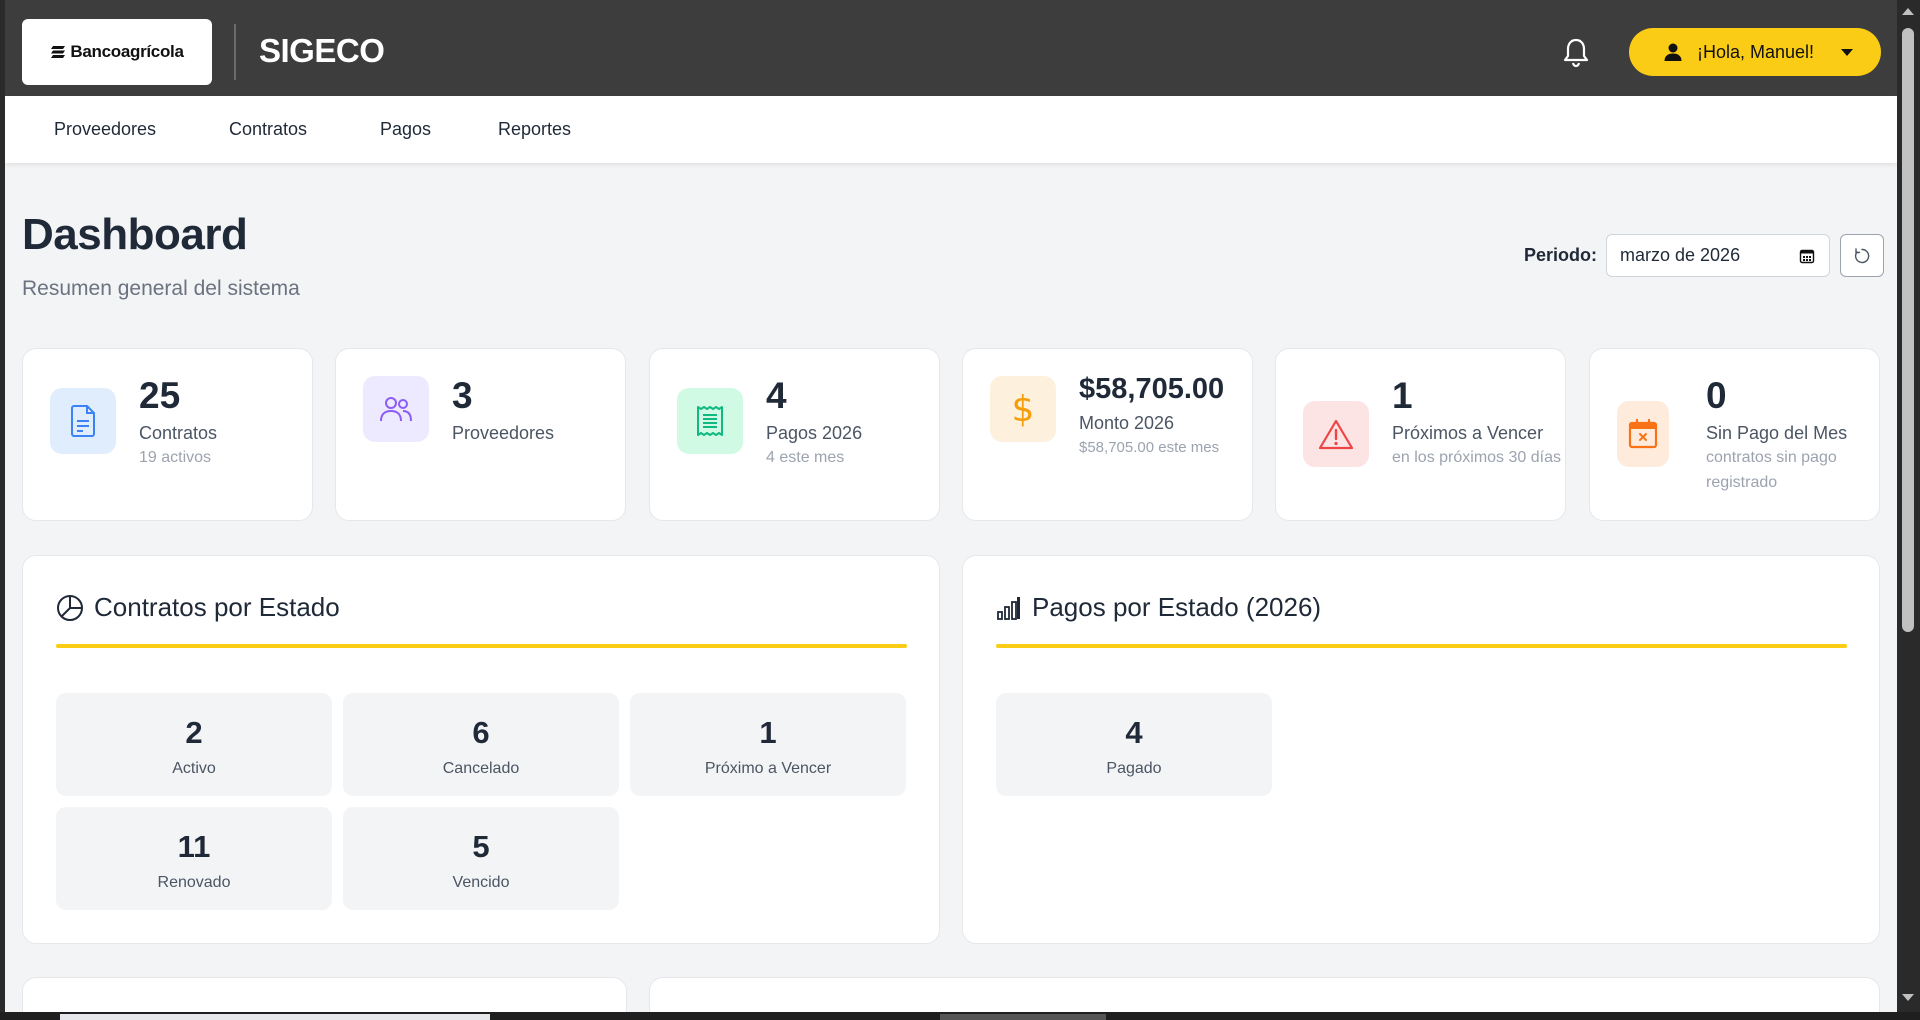 The image size is (1920, 1020). I want to click on period-value: marzo de 2026, so click(1680, 255).